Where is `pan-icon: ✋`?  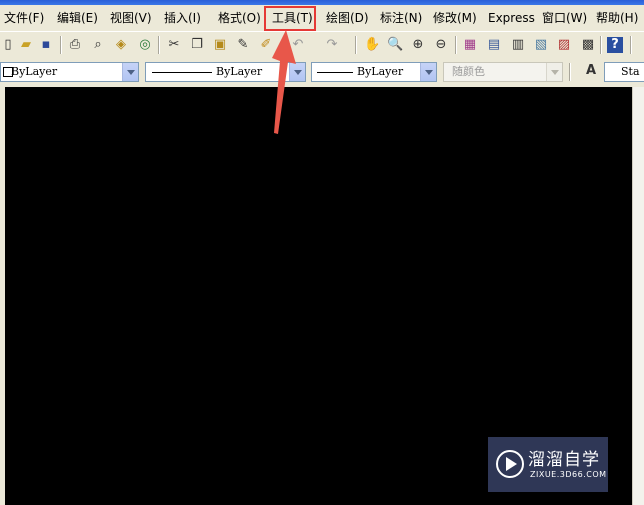
pan-icon: ✋ is located at coordinates (372, 45).